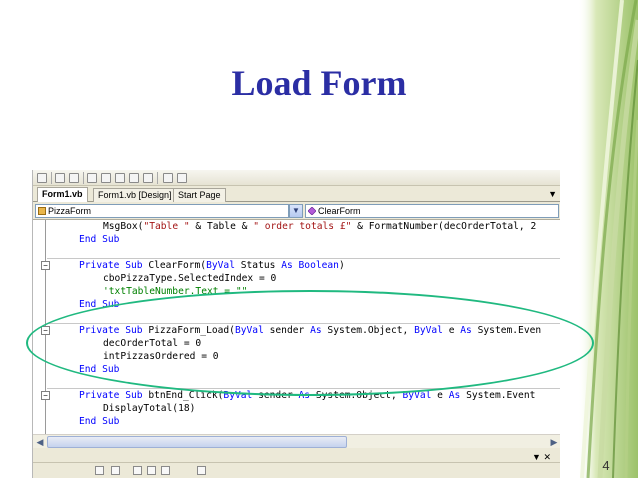 The image size is (638, 478). What do you see at coordinates (302, 226) in the screenshot?
I see `code-token: " order totals £"` at bounding box center [302, 226].